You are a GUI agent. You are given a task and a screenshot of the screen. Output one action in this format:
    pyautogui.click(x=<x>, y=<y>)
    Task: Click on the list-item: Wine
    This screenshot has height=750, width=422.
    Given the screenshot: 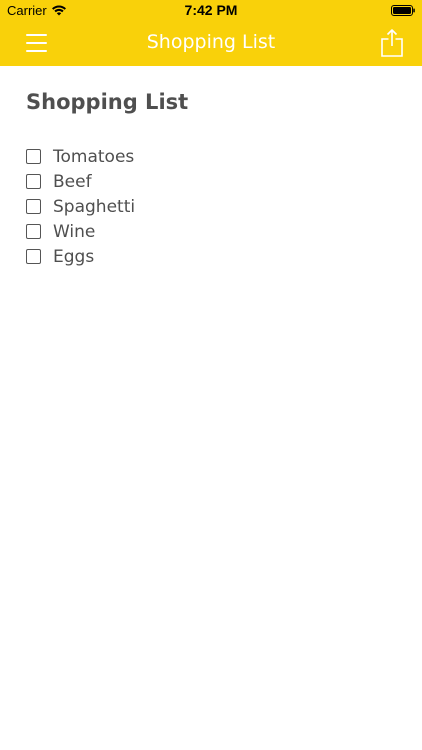 What is the action you would take?
    pyautogui.click(x=80, y=231)
    